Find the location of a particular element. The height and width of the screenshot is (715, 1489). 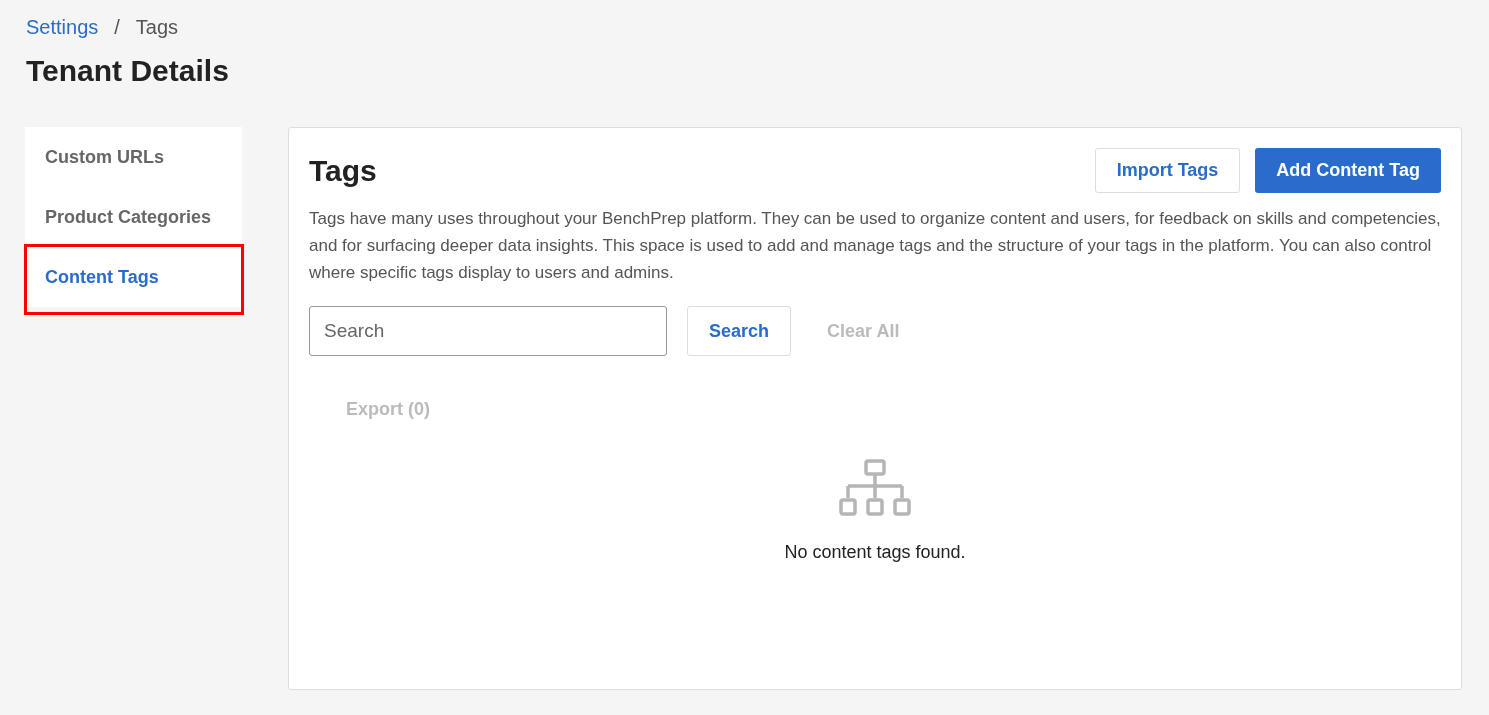

search-field: Search is located at coordinates (488, 331).